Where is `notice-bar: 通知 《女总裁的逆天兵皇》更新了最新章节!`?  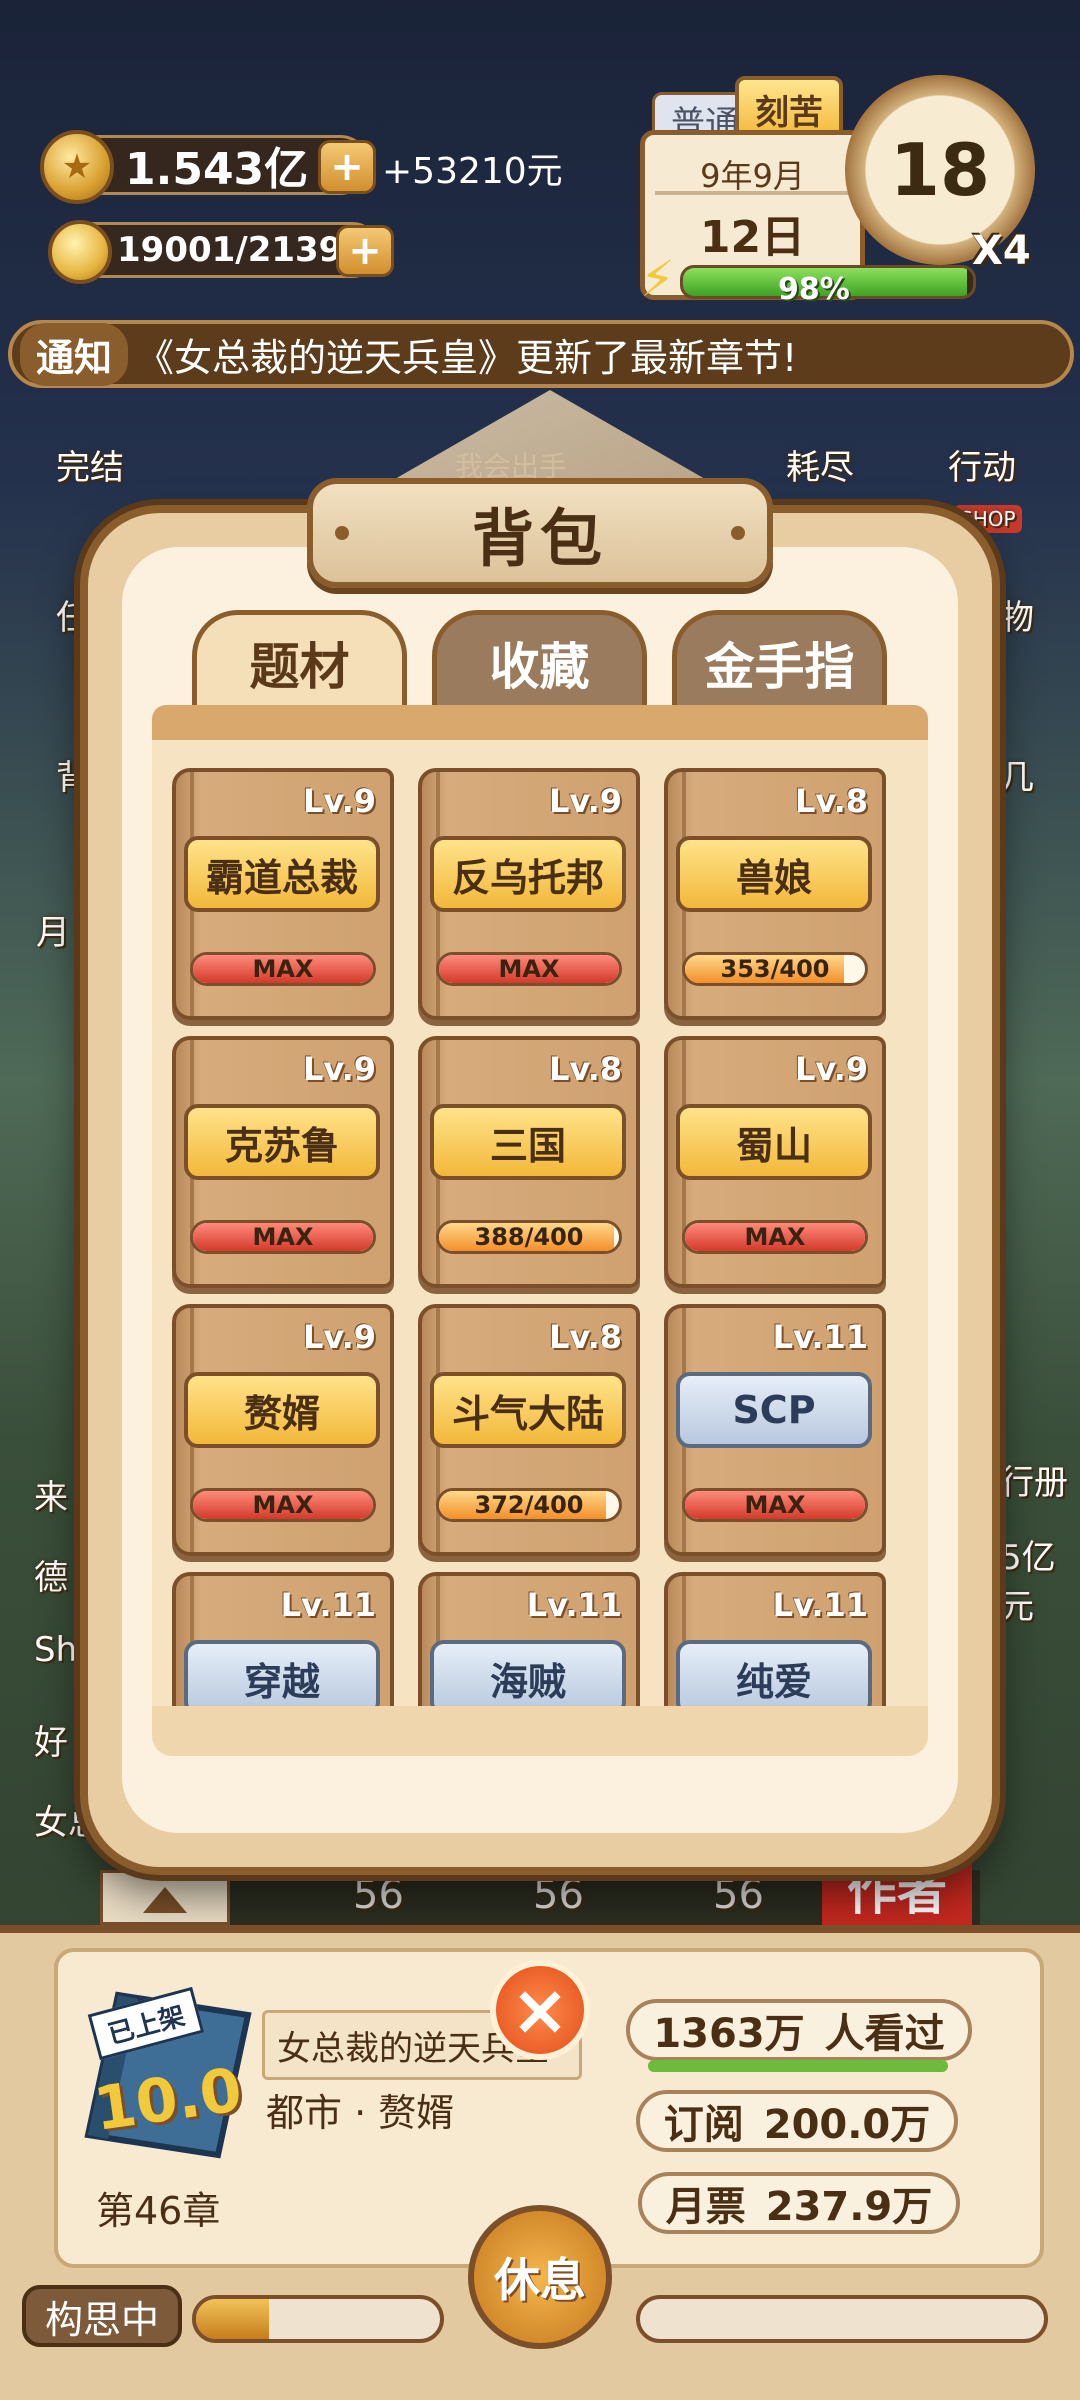
notice-bar: 通知 《女总裁的逆天兵皇》更新了最新章节! is located at coordinates (541, 354).